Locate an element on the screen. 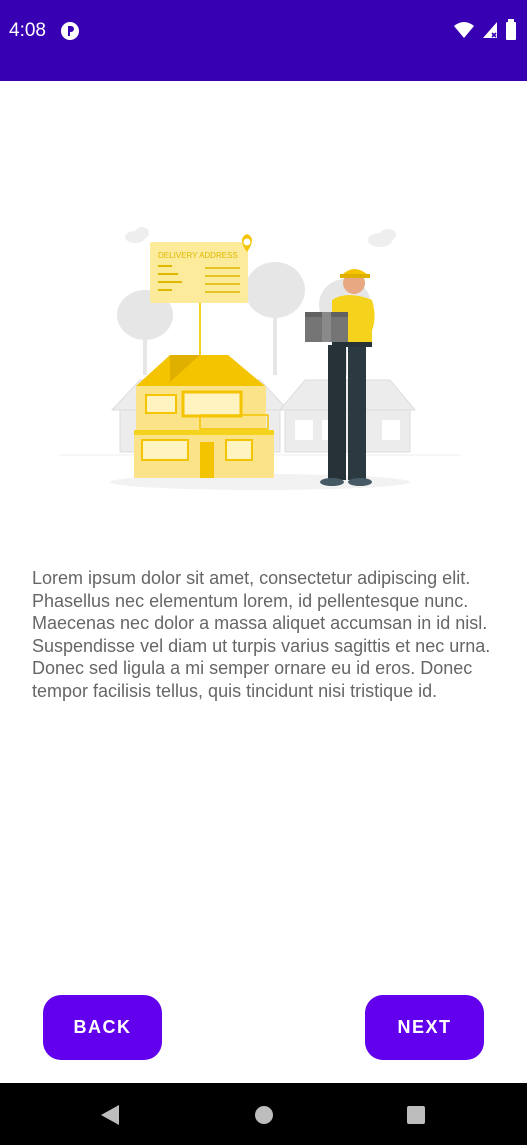 This screenshot has height=1145, width=527. package-box is located at coordinates (326, 327).